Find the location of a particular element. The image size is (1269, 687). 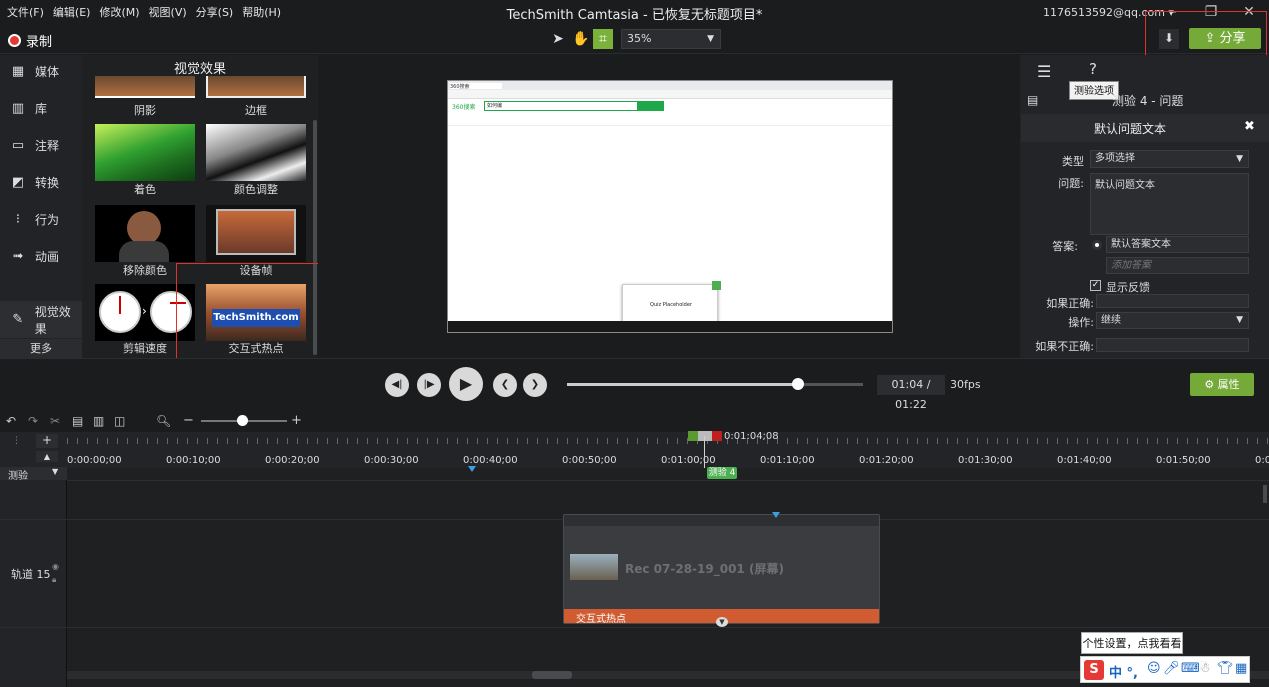

effect-thumb-colorize is located at coordinates (145, 152).